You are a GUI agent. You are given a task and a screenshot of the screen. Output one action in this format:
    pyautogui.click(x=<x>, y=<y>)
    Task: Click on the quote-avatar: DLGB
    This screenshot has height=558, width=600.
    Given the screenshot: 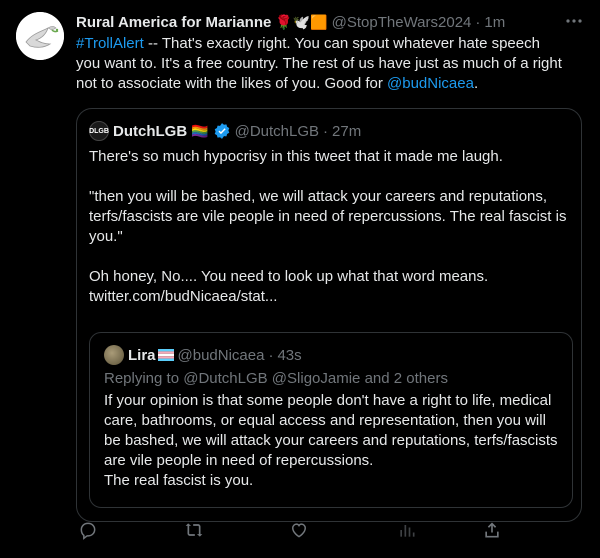 What is the action you would take?
    pyautogui.click(x=99, y=131)
    